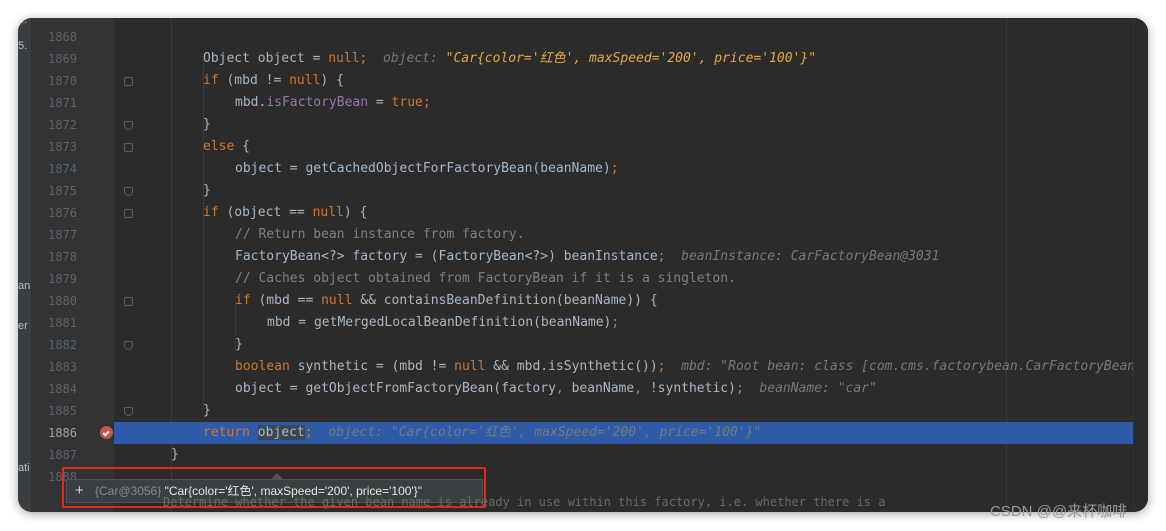  What do you see at coordinates (262, 366) in the screenshot?
I see `code-token: boolean` at bounding box center [262, 366].